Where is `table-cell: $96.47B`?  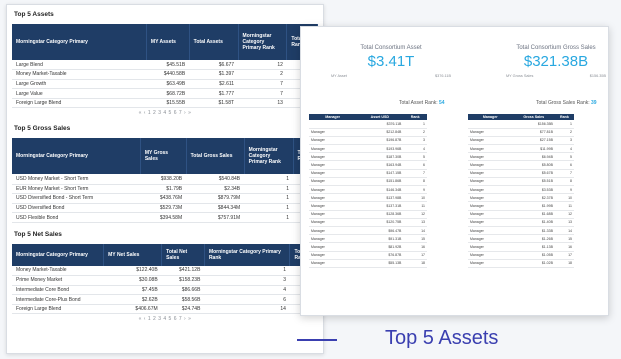 table-cell: $96.47B is located at coordinates (380, 231).